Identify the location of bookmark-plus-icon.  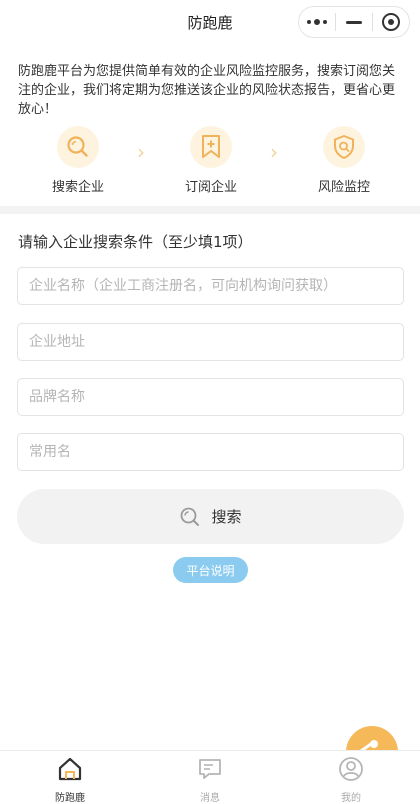
(211, 147).